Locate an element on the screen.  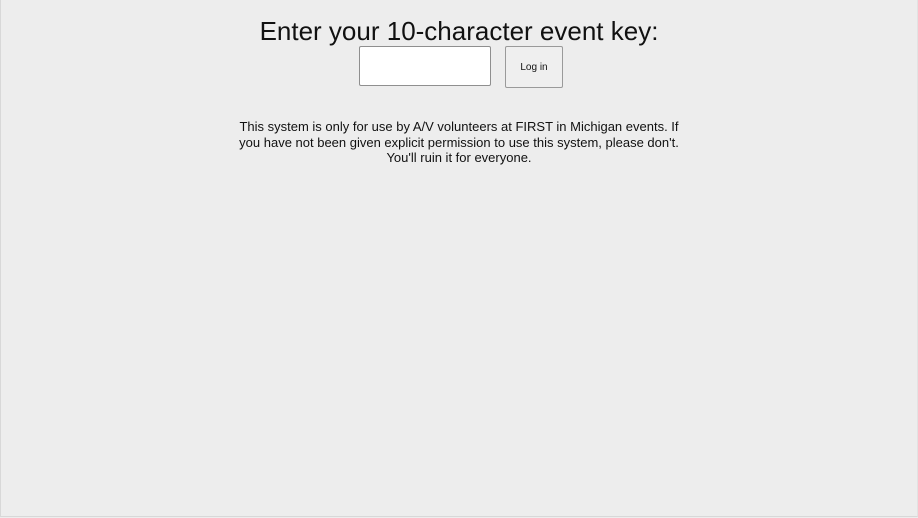
event-key-input is located at coordinates (425, 66).